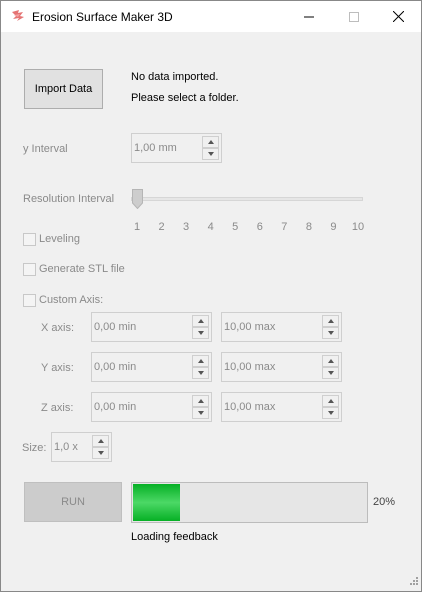 Image resolution: width=422 pixels, height=592 pixels. Describe the element at coordinates (137, 227) in the screenshot. I see `resolution-tick-1: 1` at that location.